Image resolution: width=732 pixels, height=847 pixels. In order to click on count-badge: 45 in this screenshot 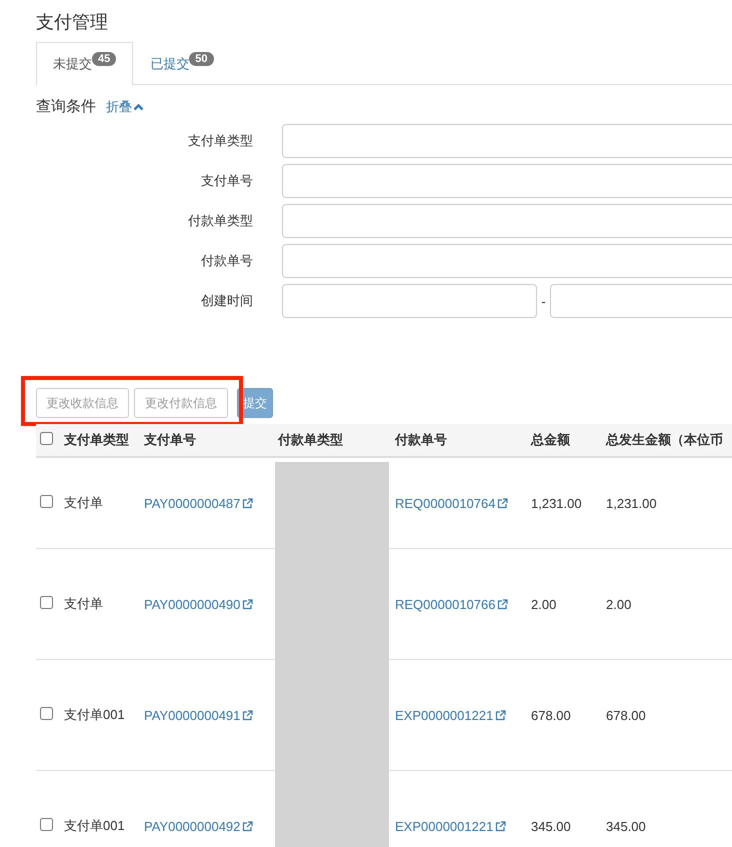, I will do `click(104, 59)`.